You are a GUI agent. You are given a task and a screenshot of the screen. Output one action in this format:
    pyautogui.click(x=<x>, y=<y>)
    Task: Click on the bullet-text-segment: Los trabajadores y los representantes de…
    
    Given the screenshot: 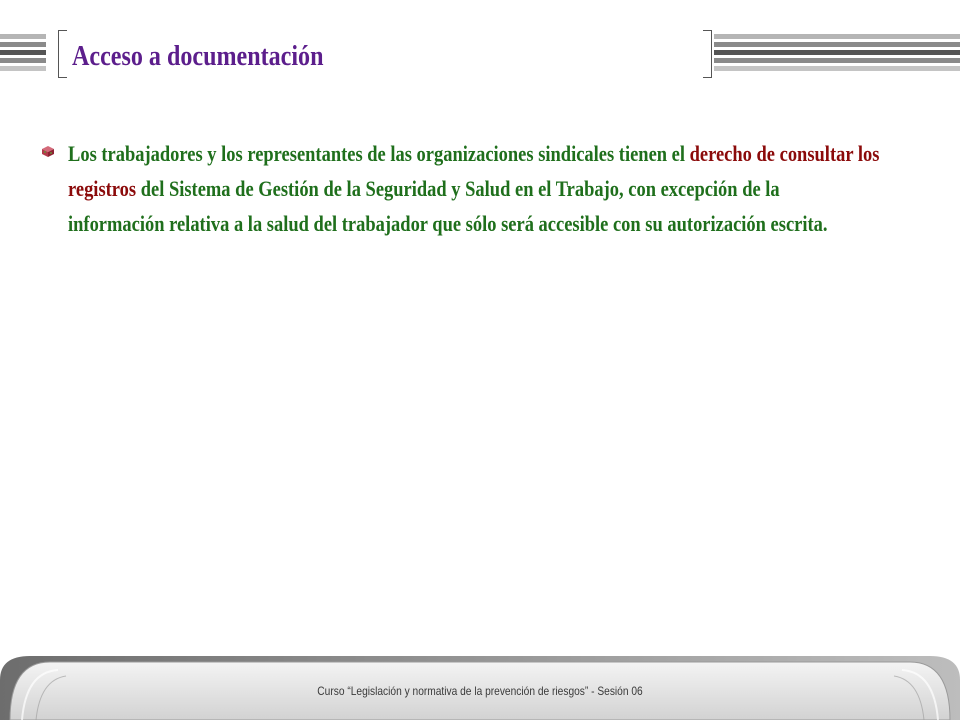 What is the action you would take?
    pyautogui.click(x=379, y=153)
    